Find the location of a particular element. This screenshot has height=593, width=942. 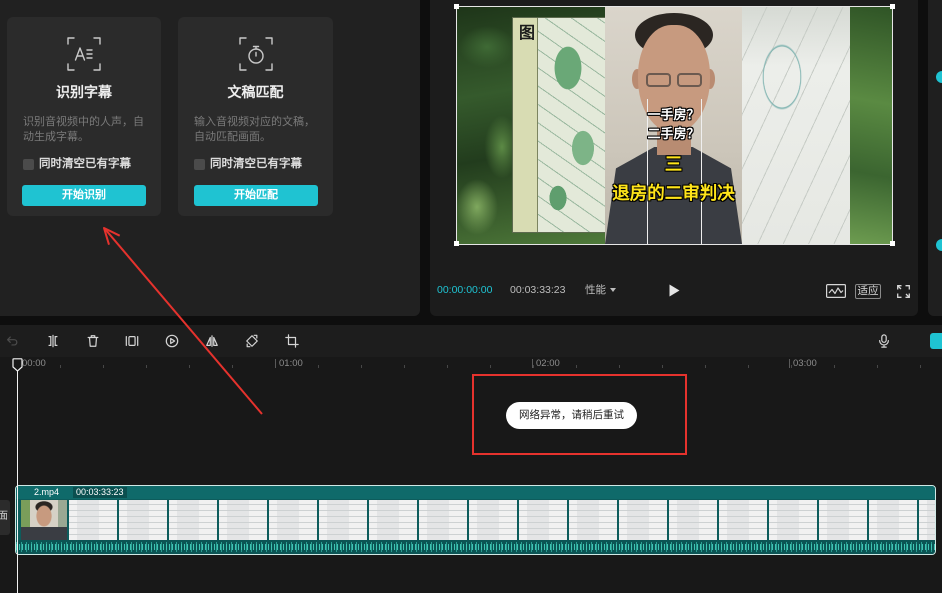

sign-map is located at coordinates (571, 125).